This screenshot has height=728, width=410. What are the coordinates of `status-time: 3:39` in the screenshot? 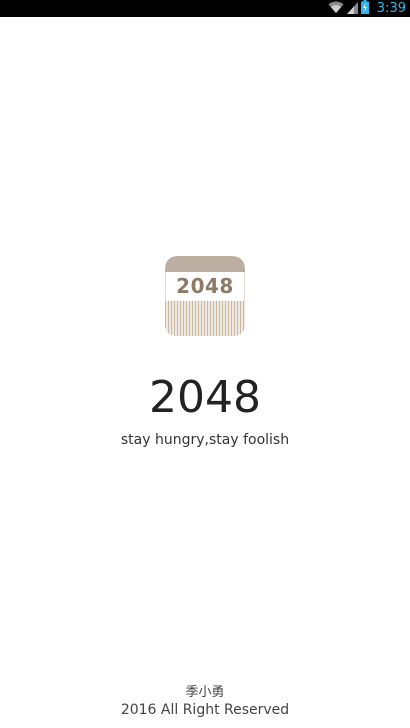 It's located at (391, 8).